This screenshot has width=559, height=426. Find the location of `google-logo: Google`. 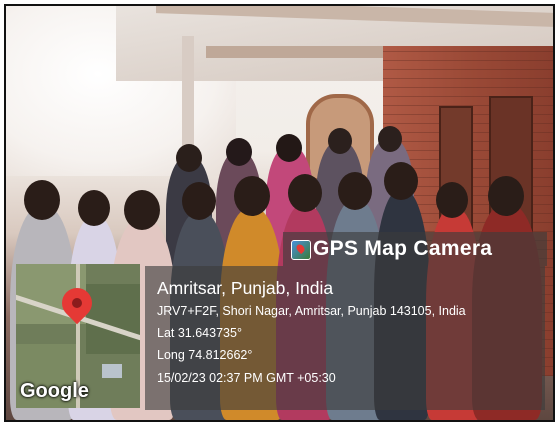

google-logo: Google is located at coordinates (54, 391).